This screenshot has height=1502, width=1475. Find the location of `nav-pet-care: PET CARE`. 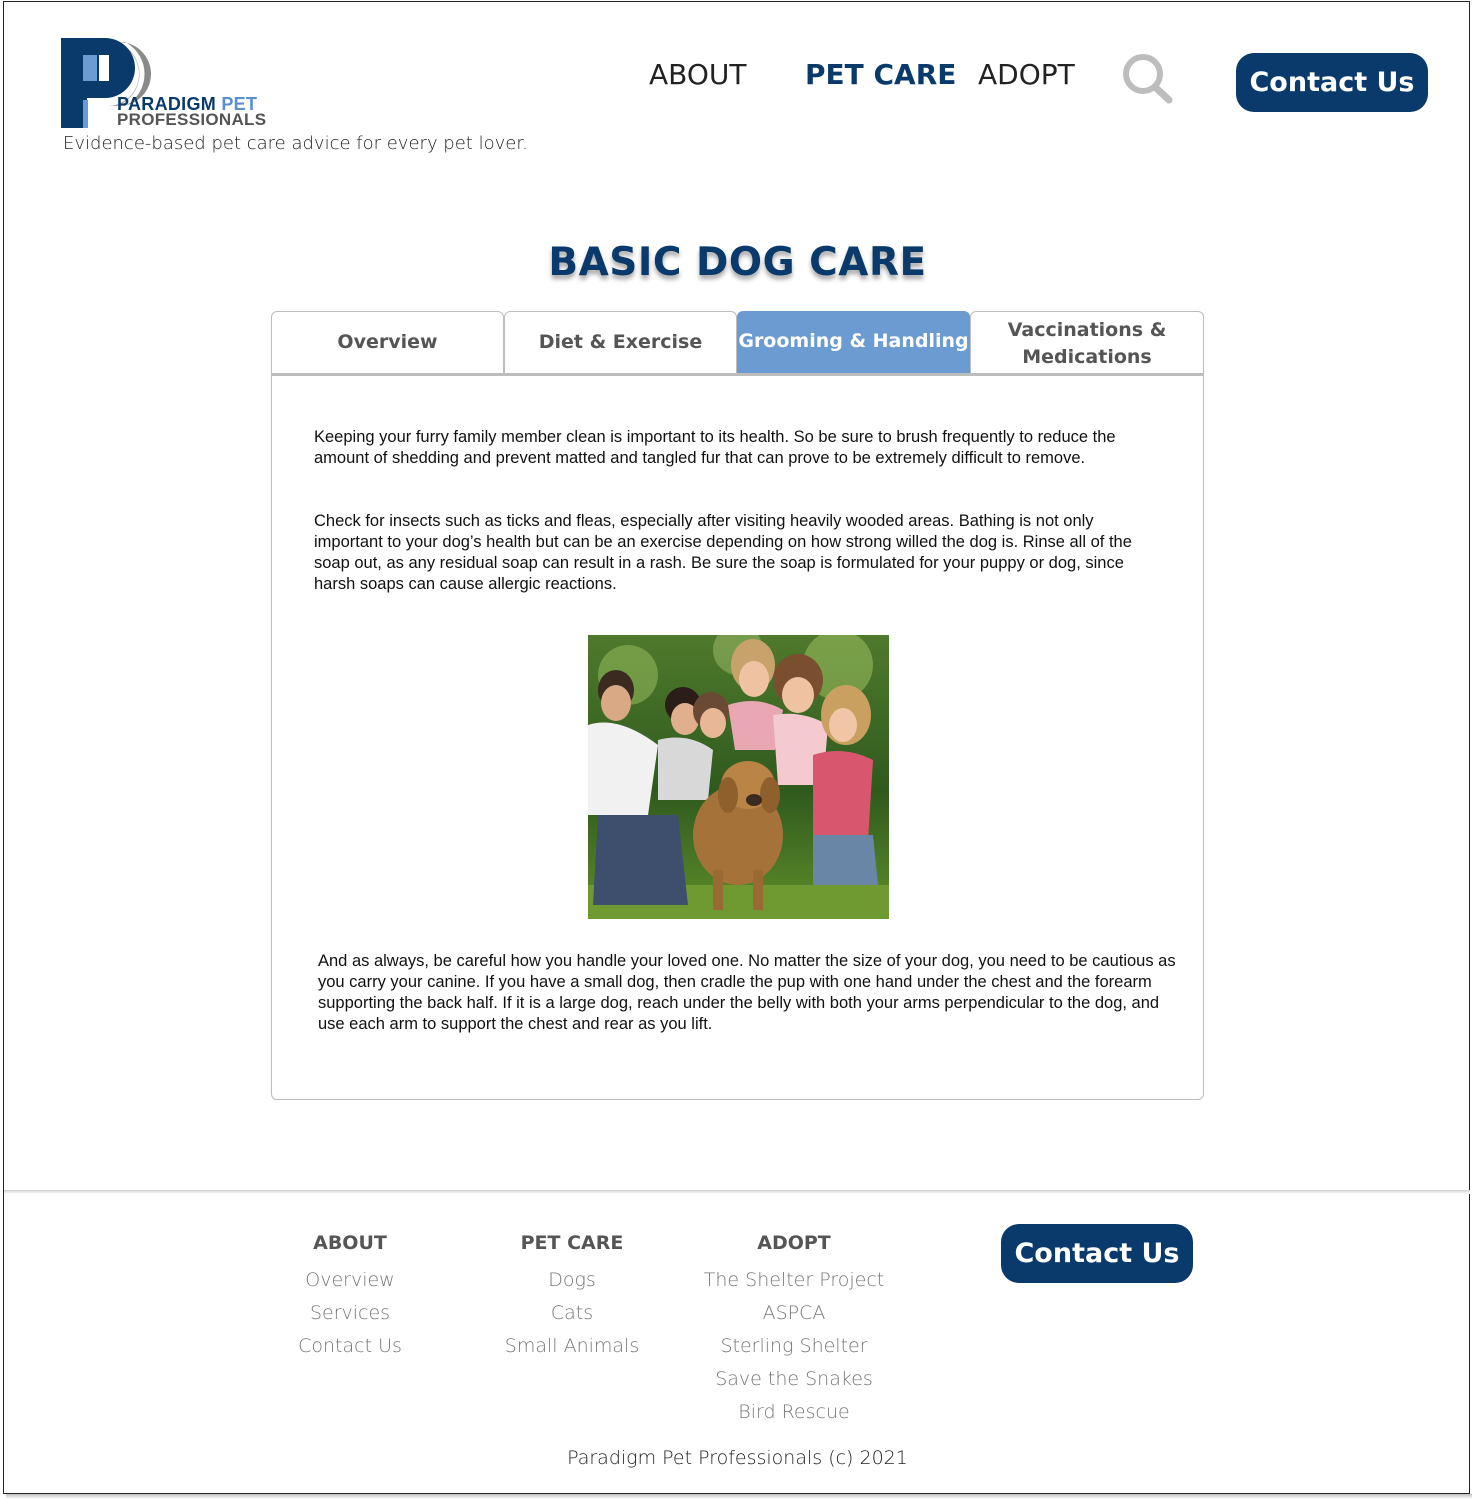

nav-pet-care: PET CARE is located at coordinates (880, 74).